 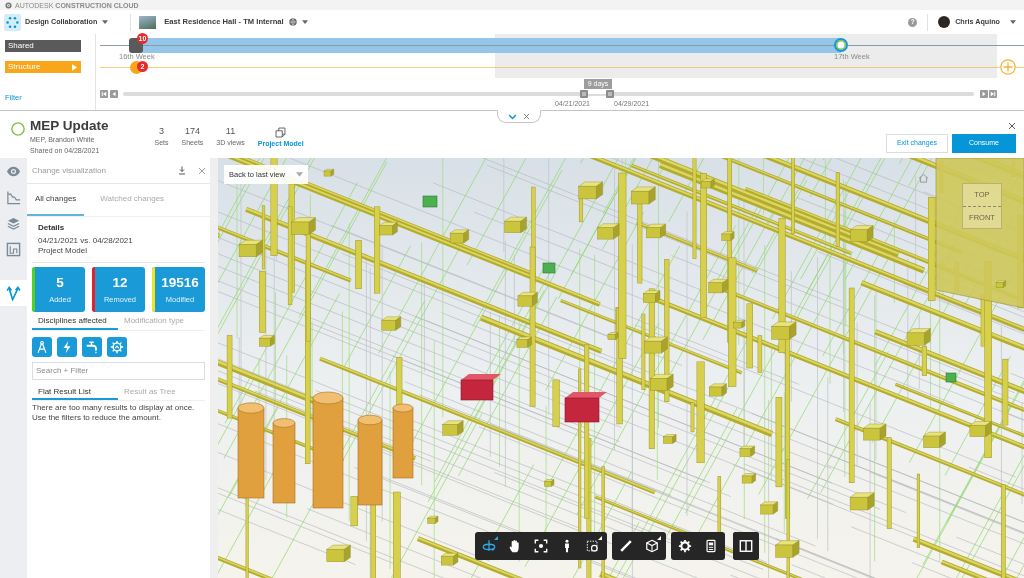 What do you see at coordinates (13, 197) in the screenshot?
I see `step-chart-icon` at bounding box center [13, 197].